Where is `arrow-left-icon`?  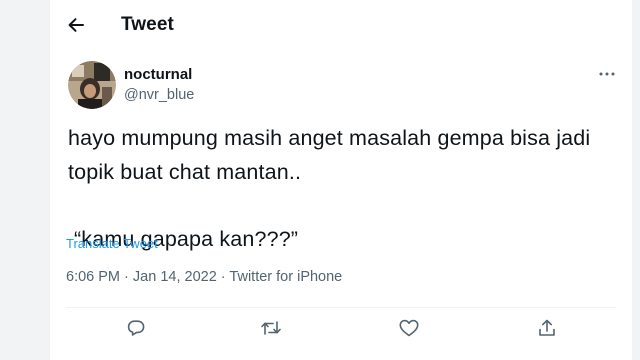 arrow-left-icon is located at coordinates (76, 25).